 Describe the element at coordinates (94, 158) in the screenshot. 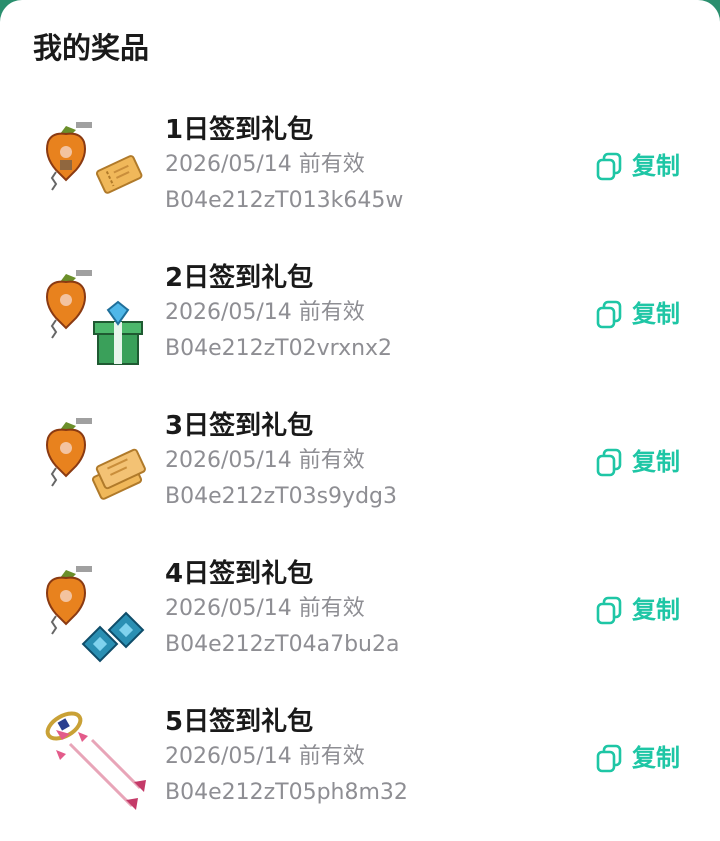

I see `apple-charm-ticket-icon` at that location.